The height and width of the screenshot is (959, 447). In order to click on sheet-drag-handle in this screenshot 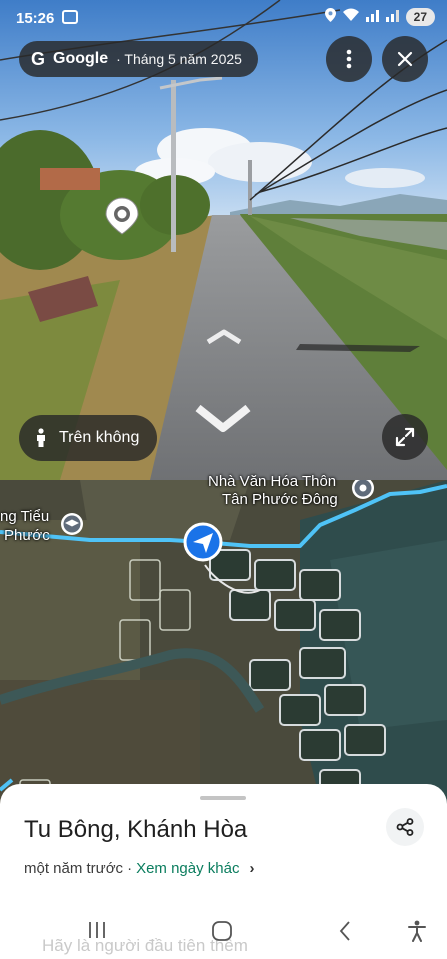, I will do `click(223, 798)`.